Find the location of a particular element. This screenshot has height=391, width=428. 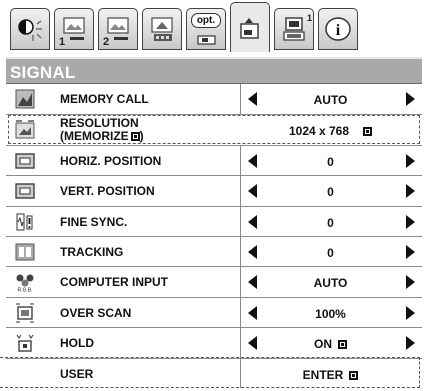

row-label: FINE SYNC. is located at coordinates (94, 221).